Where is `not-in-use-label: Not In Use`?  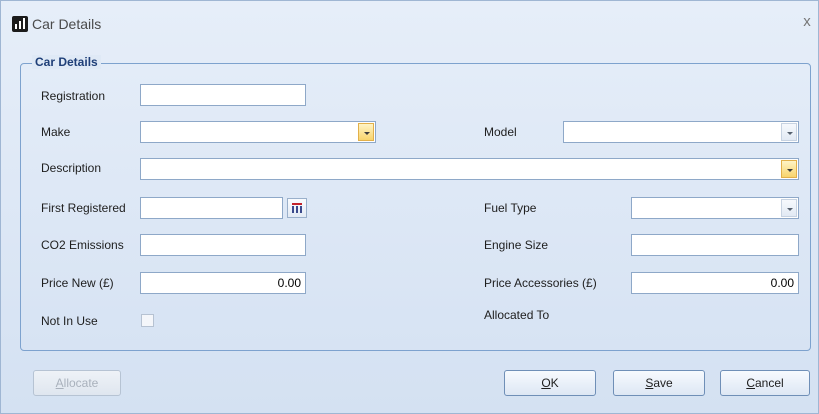
not-in-use-label: Not In Use is located at coordinates (69, 321).